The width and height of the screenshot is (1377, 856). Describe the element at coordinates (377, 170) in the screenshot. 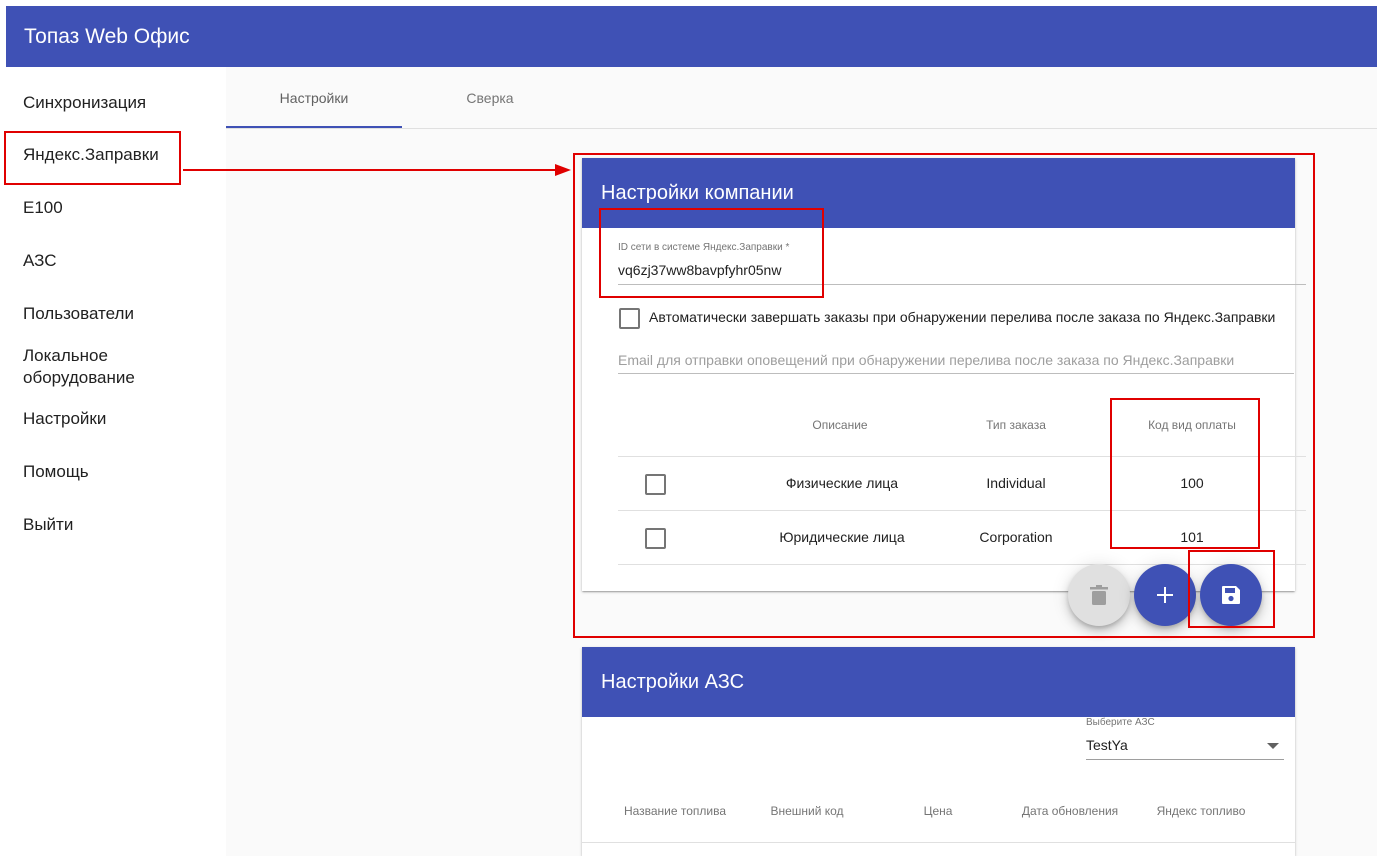

I see `annotation-arrow` at that location.